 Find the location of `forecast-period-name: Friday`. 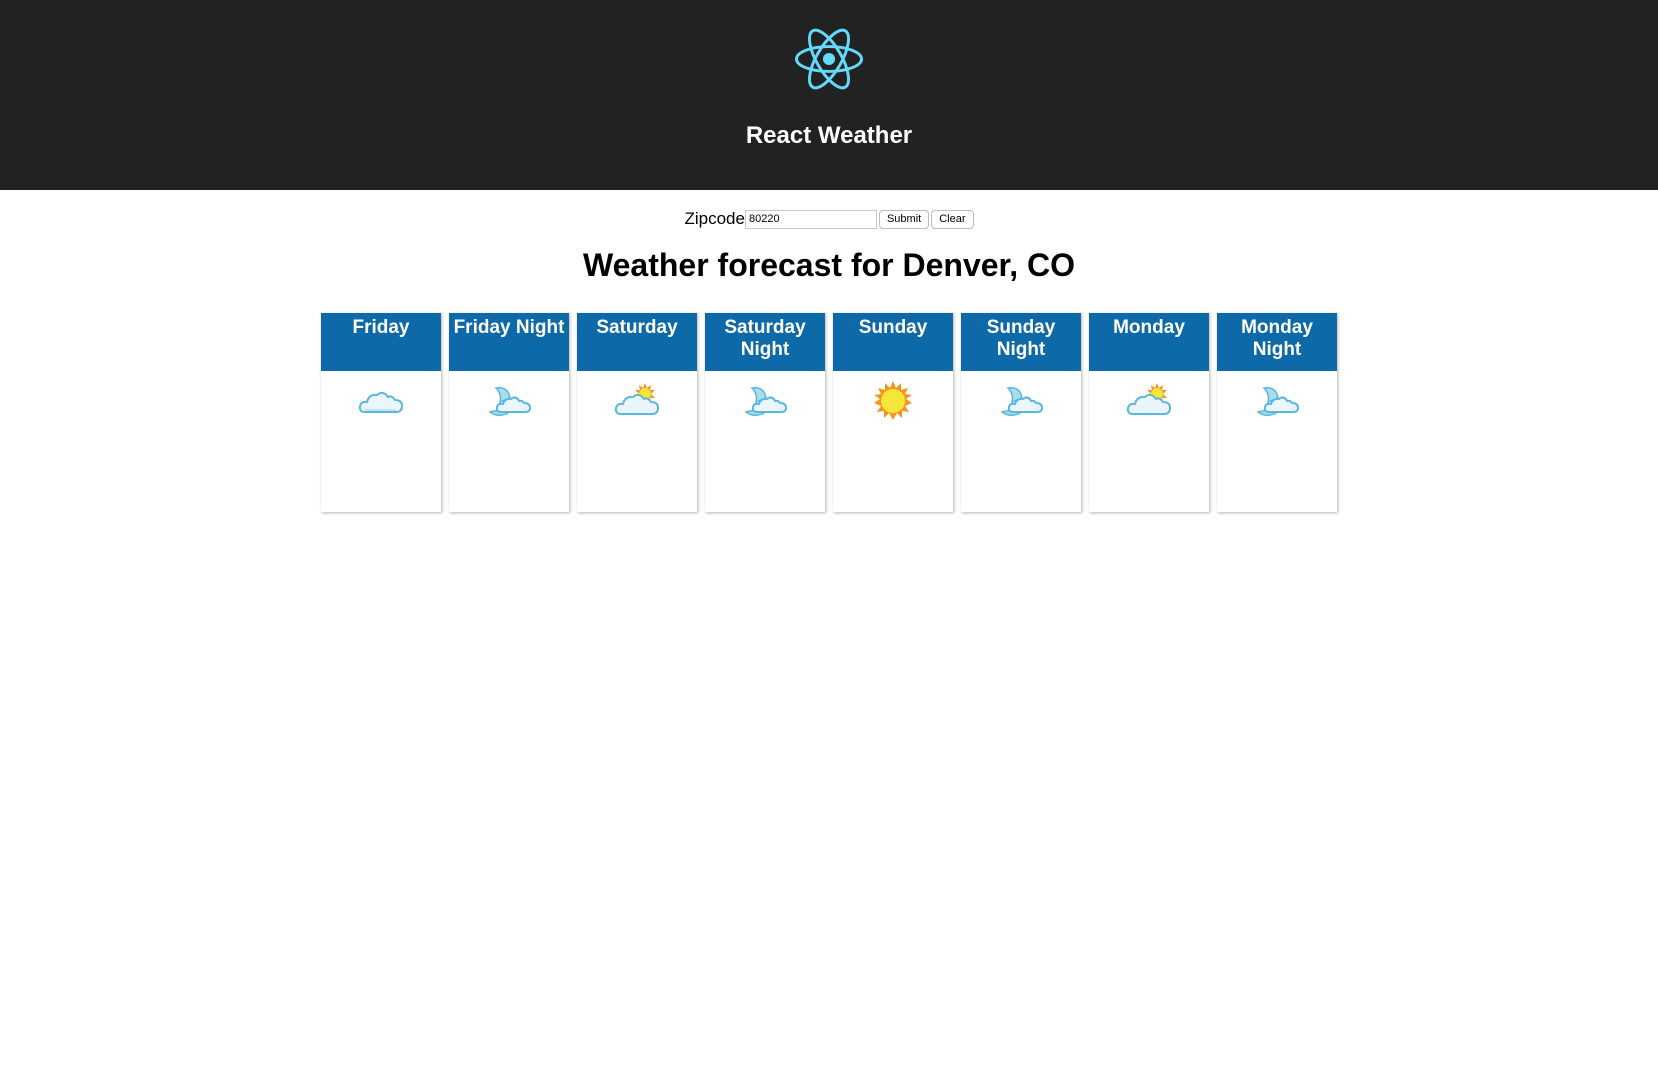

forecast-period-name: Friday is located at coordinates (381, 342).